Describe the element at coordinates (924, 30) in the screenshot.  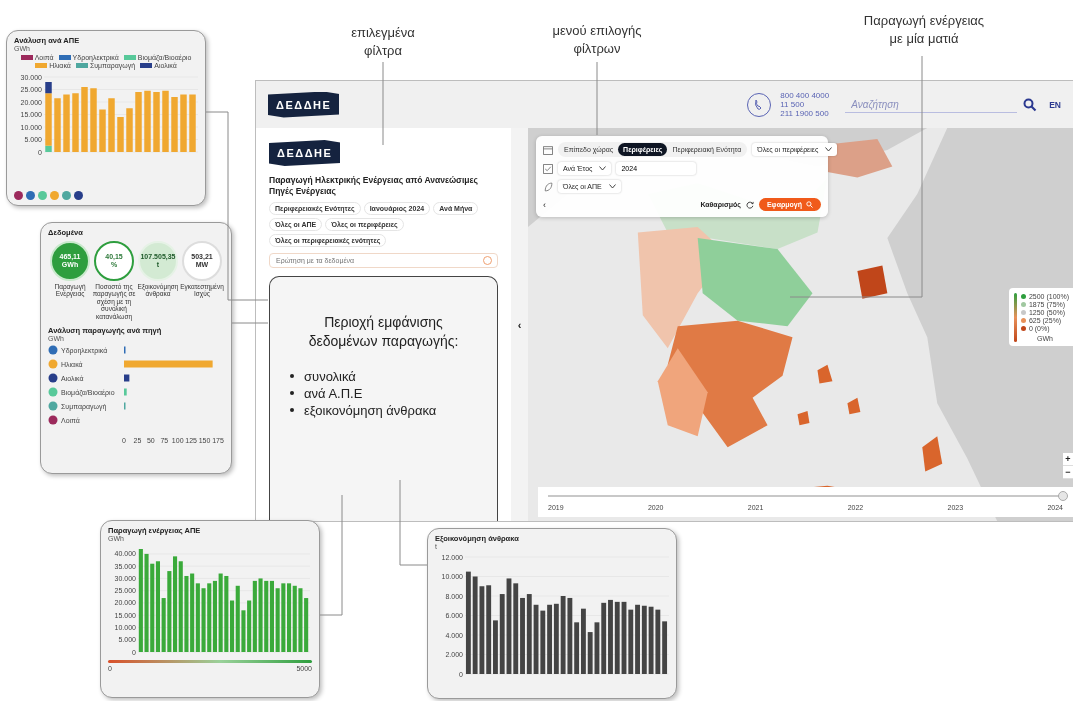
I see `annotation: Παραγωγή ενέργειας με μία ματιά` at that location.